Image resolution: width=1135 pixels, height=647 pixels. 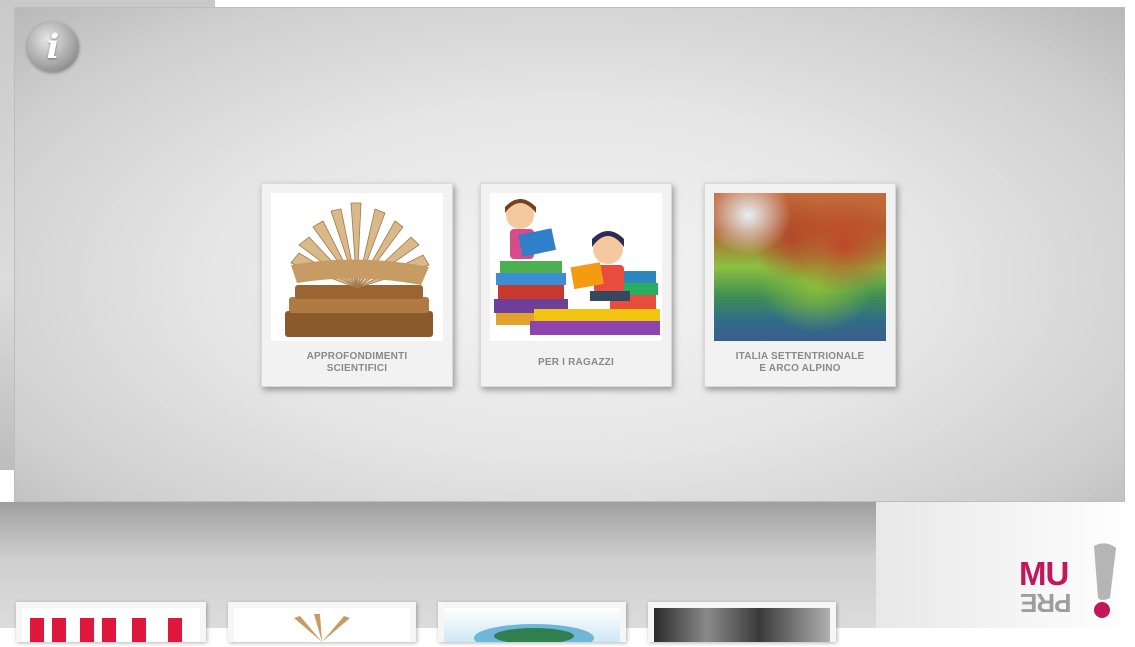 I want to click on tile-per-i-ragazzi: PER I RAGAZZI, so click(x=576, y=285).